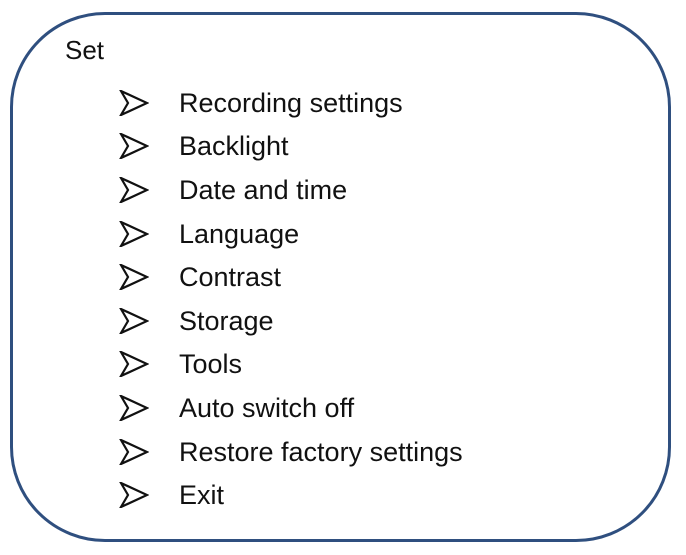  Describe the element at coordinates (291, 495) in the screenshot. I see `menu-item-exit: Exit` at that location.